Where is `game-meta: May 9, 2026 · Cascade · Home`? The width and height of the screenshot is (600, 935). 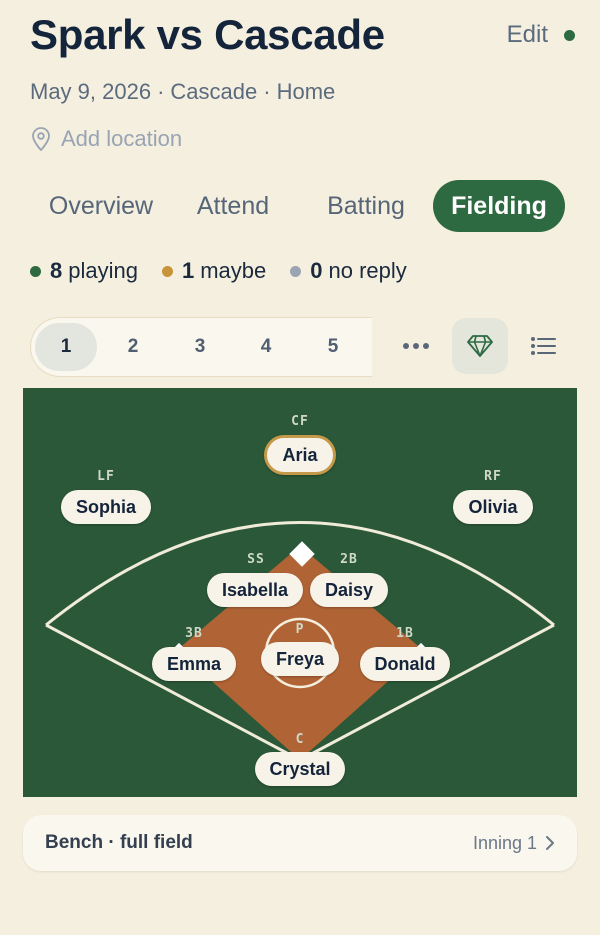
game-meta: May 9, 2026 · Cascade · Home is located at coordinates (182, 92).